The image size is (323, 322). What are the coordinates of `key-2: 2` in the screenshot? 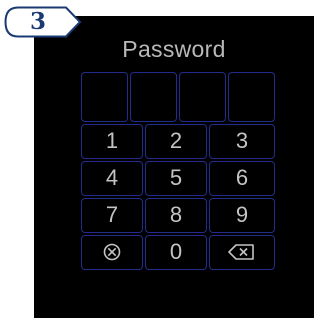 It's located at (176, 141).